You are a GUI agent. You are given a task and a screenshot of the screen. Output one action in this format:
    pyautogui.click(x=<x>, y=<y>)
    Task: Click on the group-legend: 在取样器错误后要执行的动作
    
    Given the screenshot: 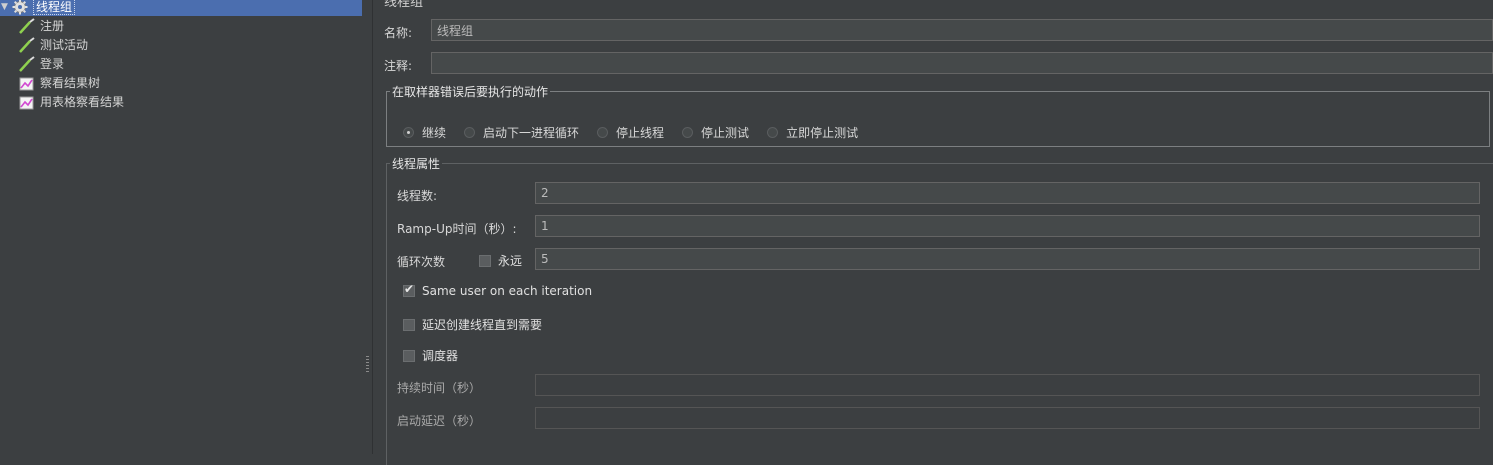 What is the action you would take?
    pyautogui.click(x=470, y=92)
    